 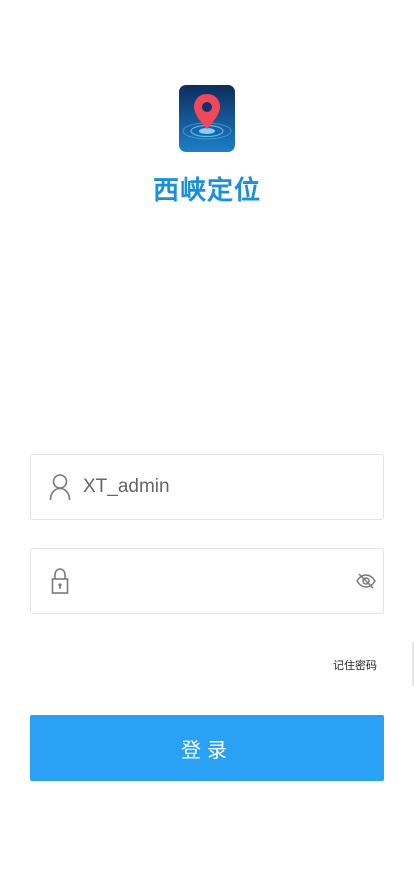 I want to click on lock-icon, so click(x=60, y=581).